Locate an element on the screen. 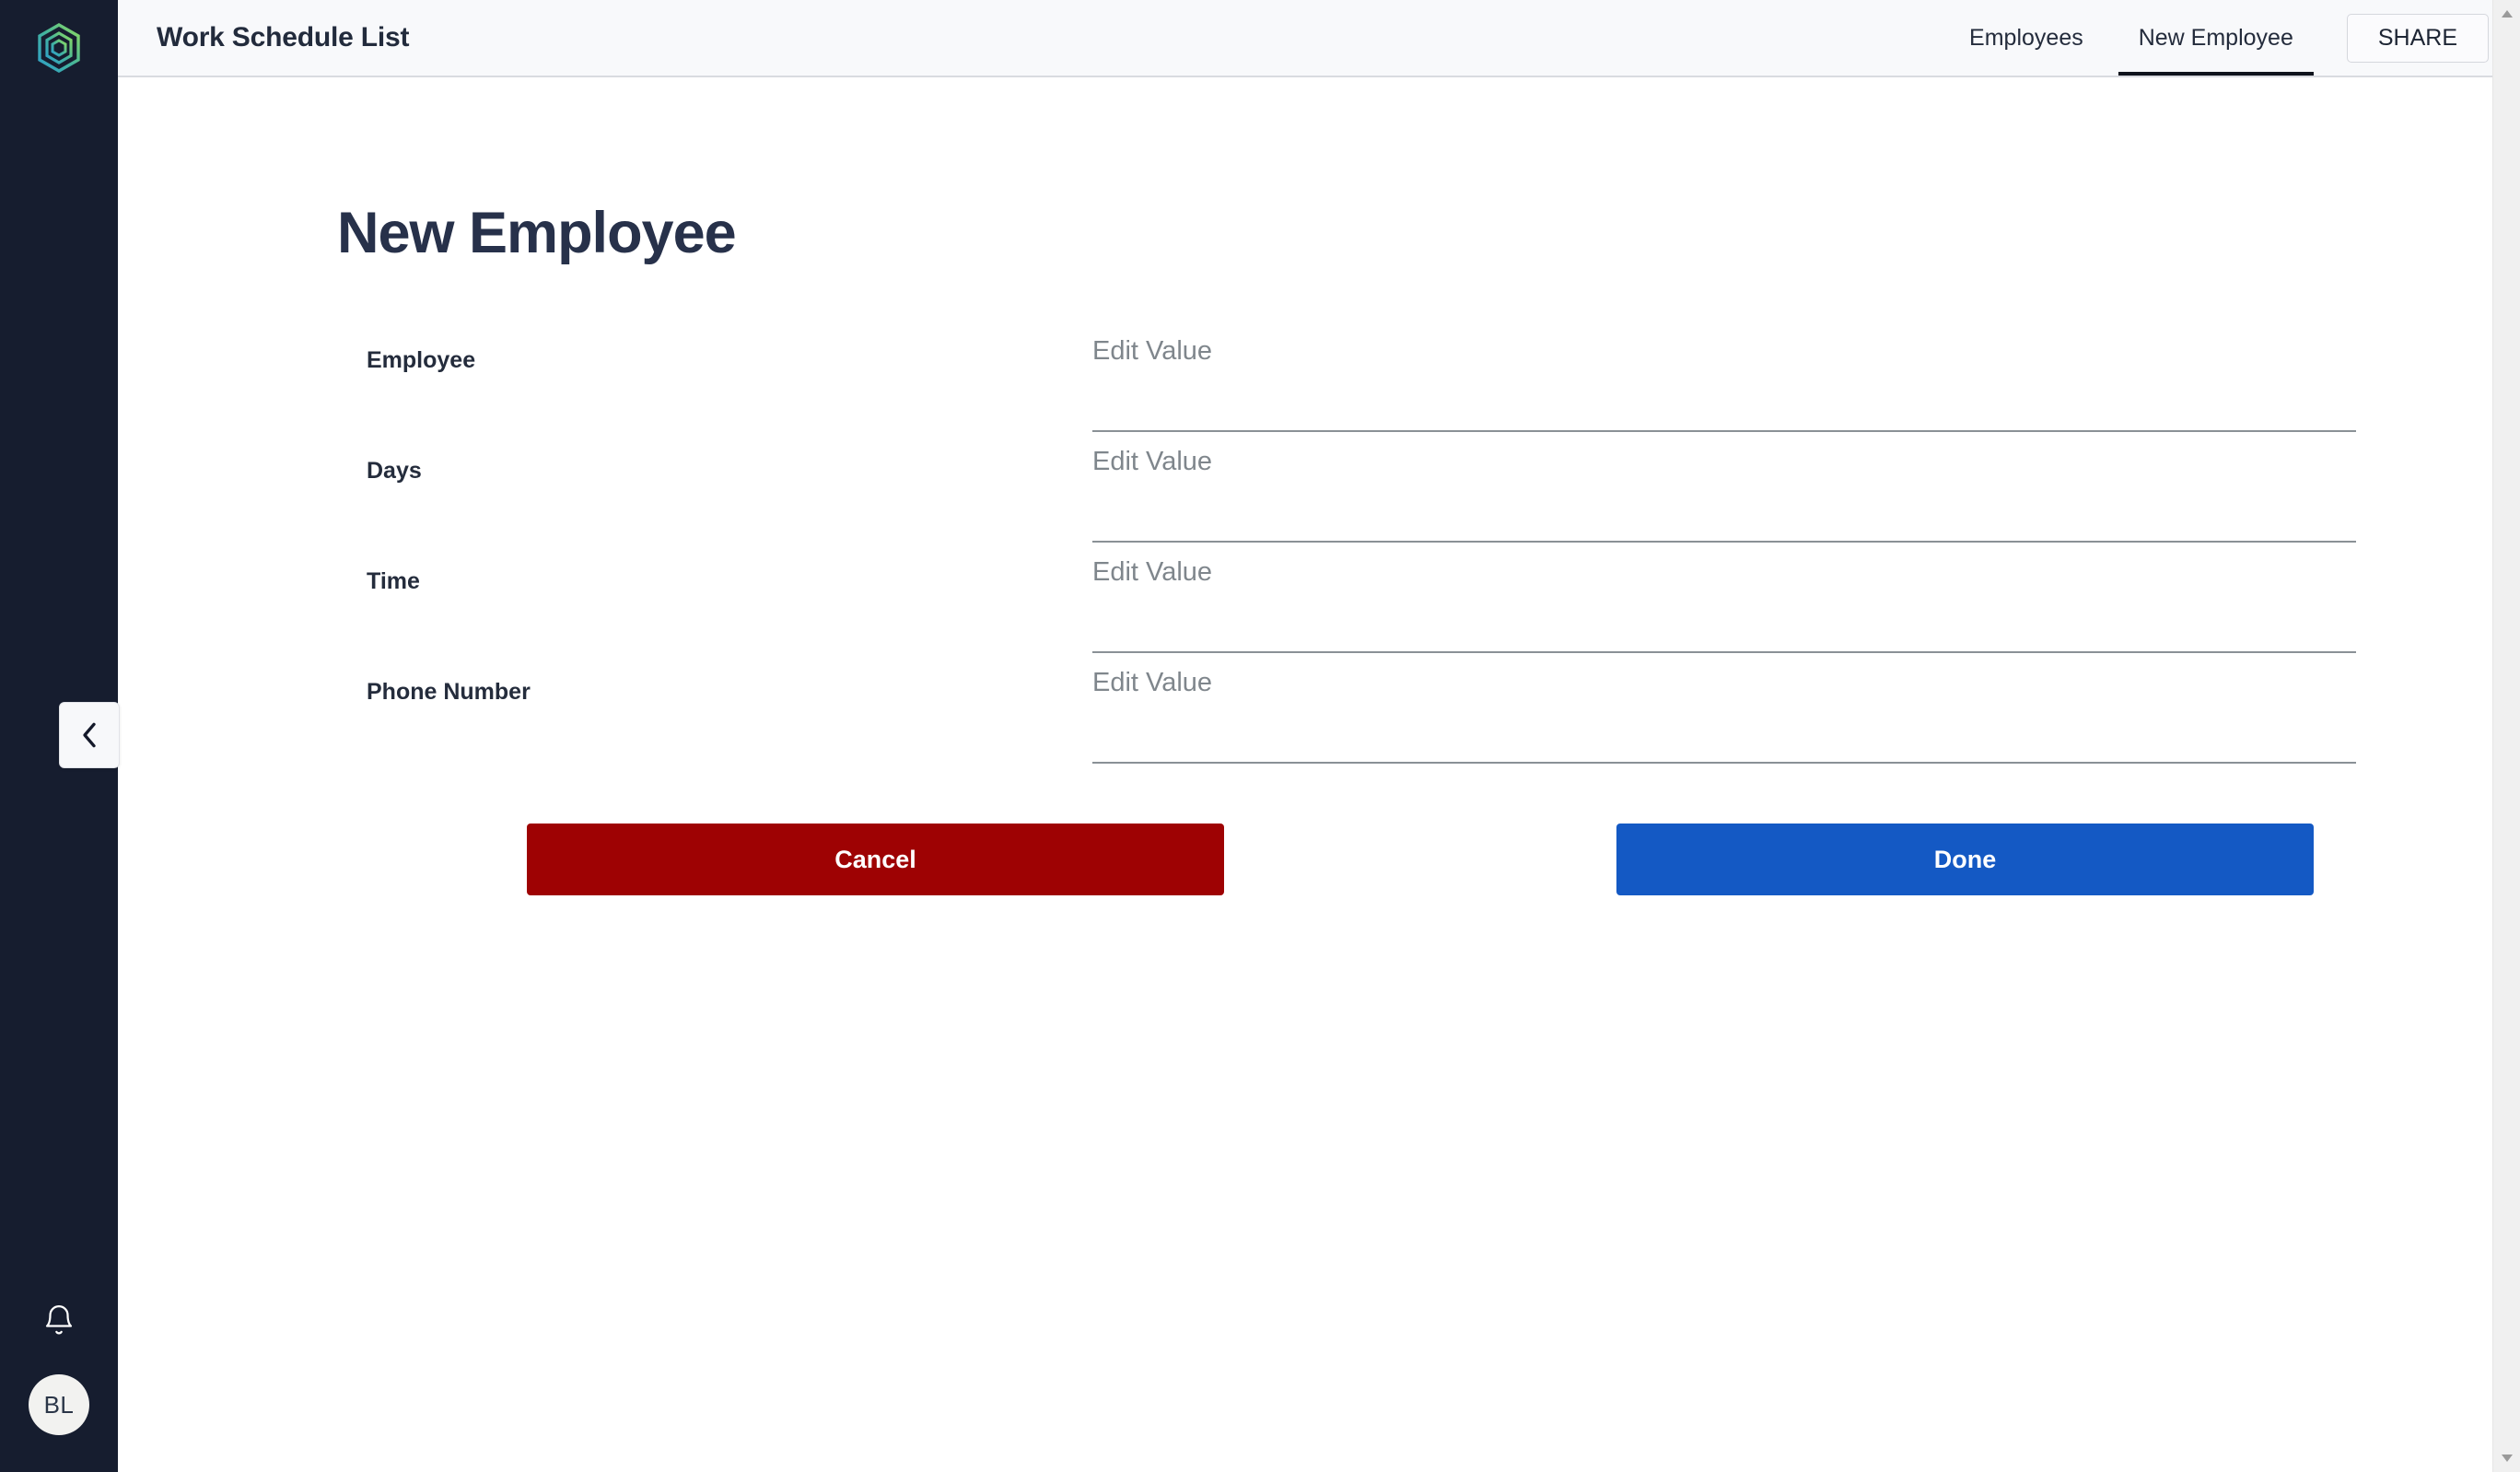 This screenshot has height=1472, width=2520. tab-new-employee: New Employee is located at coordinates (2216, 38).